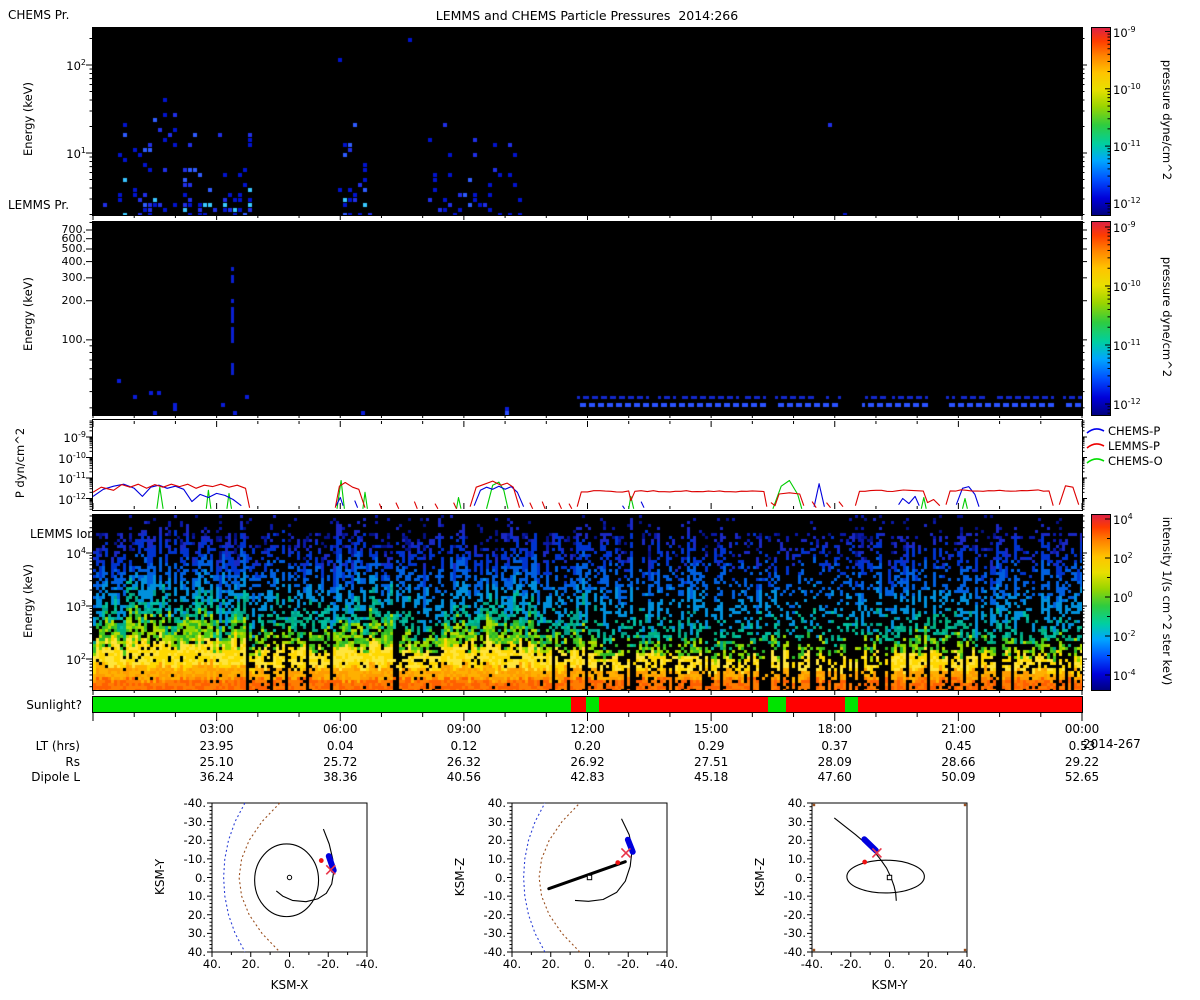 This screenshot has width=1200, height=1000. What do you see at coordinates (1167, 317) in the screenshot?
I see `pressure-colorbar-title-2: pressure dyne/cm^2` at bounding box center [1167, 317].